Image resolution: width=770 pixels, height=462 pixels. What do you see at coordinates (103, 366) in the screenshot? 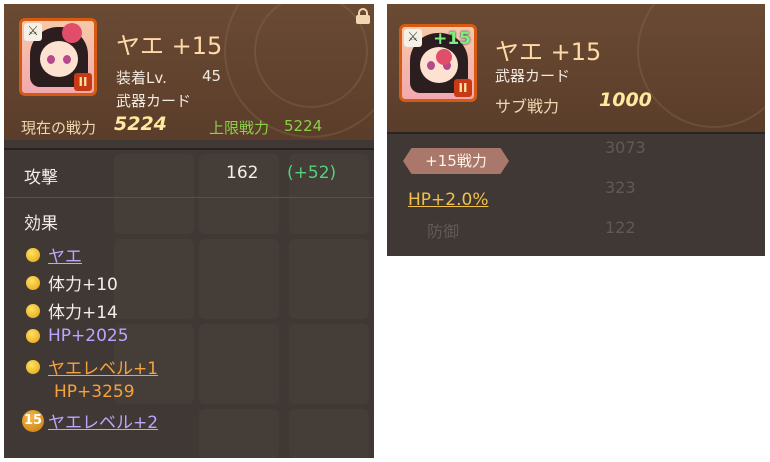
I see `effect-text: ヤエレベル+1` at bounding box center [103, 366].